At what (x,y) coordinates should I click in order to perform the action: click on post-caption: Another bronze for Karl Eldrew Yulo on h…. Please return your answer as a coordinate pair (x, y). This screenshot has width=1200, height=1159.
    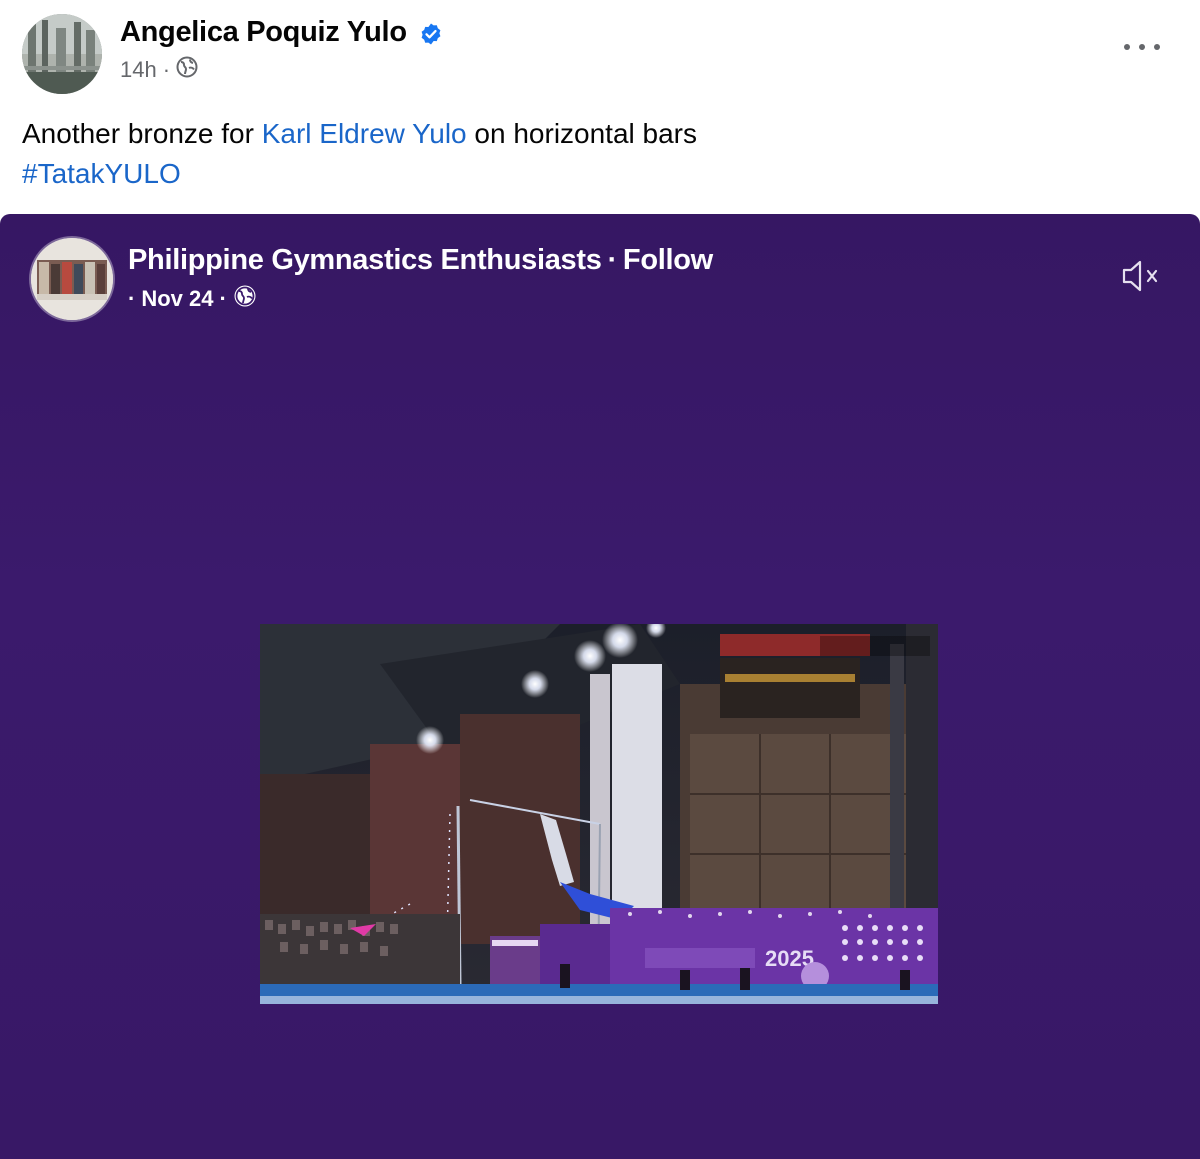
    Looking at the image, I should click on (359, 154).